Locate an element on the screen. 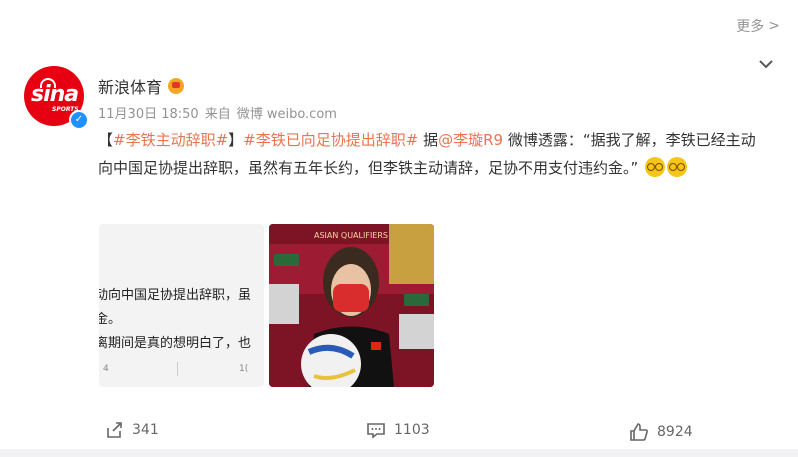  share-count: 341 is located at coordinates (145, 430).